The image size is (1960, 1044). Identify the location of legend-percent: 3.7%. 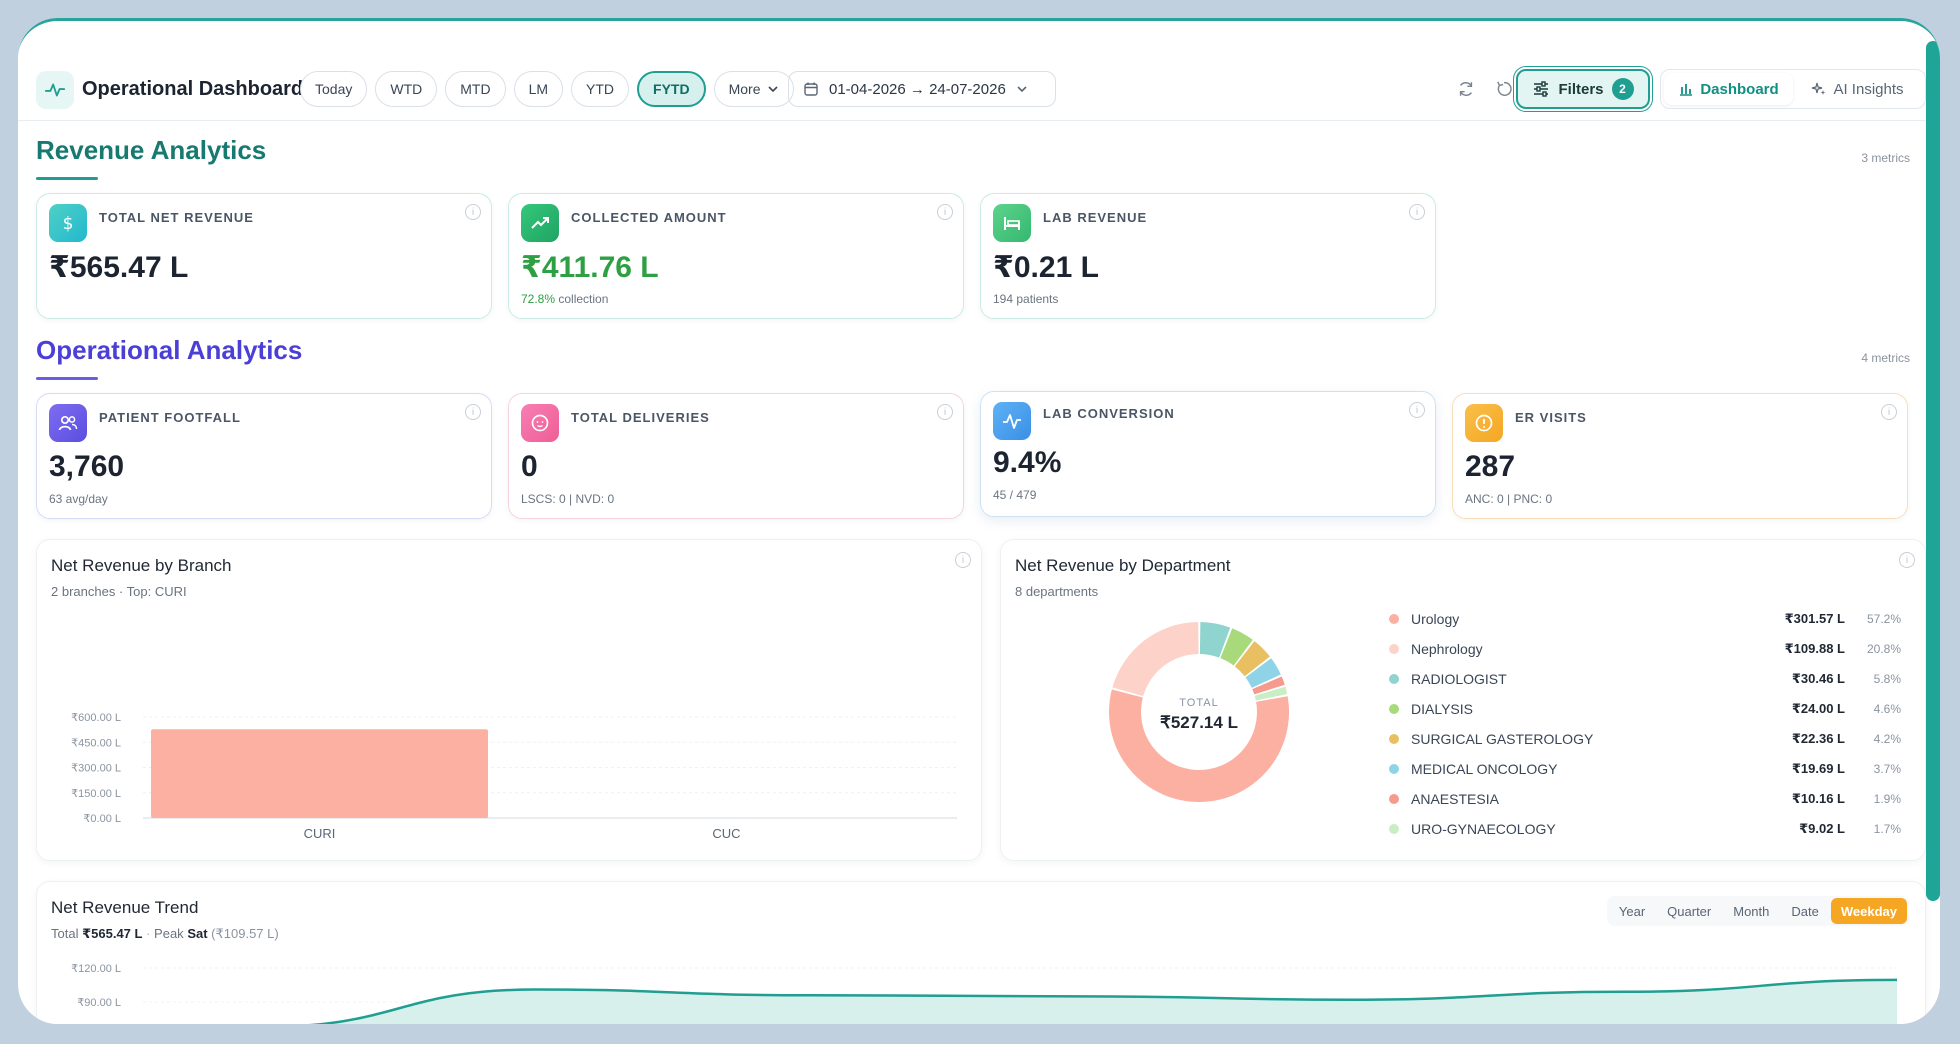
(1887, 769).